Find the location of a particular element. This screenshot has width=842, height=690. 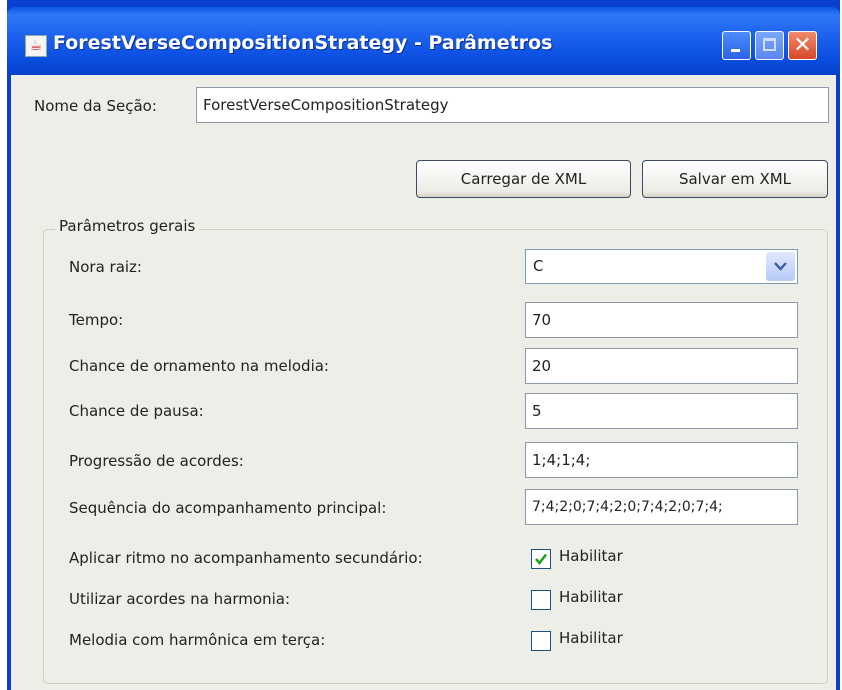

rhythm-secondary-checkbox-label: Habilitar is located at coordinates (591, 556).